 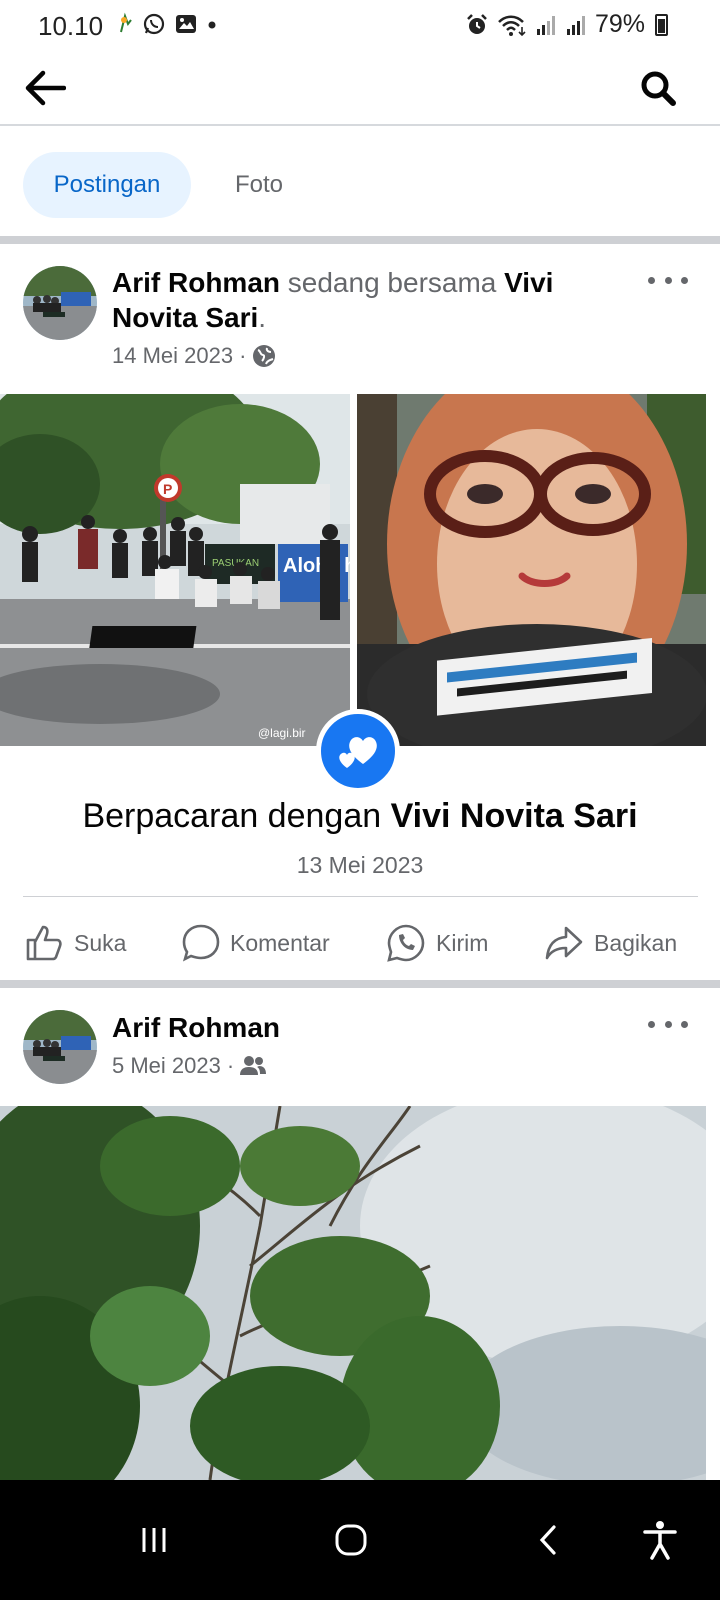 I want to click on comment-icon, so click(x=201, y=943).